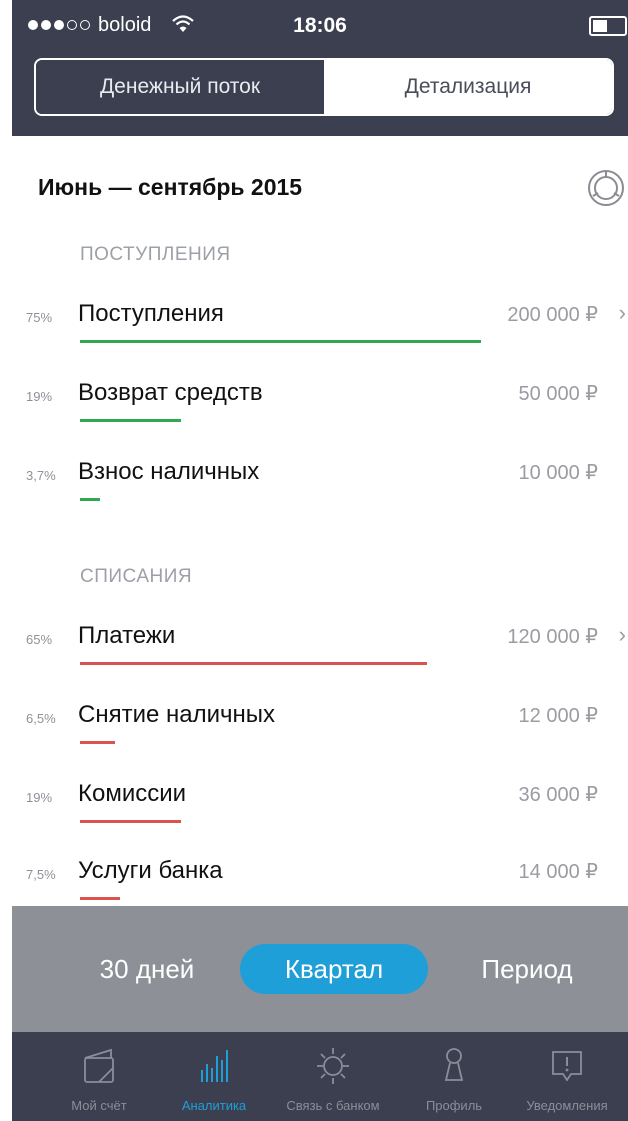 The image size is (628, 1121). Describe the element at coordinates (552, 637) in the screenshot. I see `row-amount: 120 000 ₽` at that location.